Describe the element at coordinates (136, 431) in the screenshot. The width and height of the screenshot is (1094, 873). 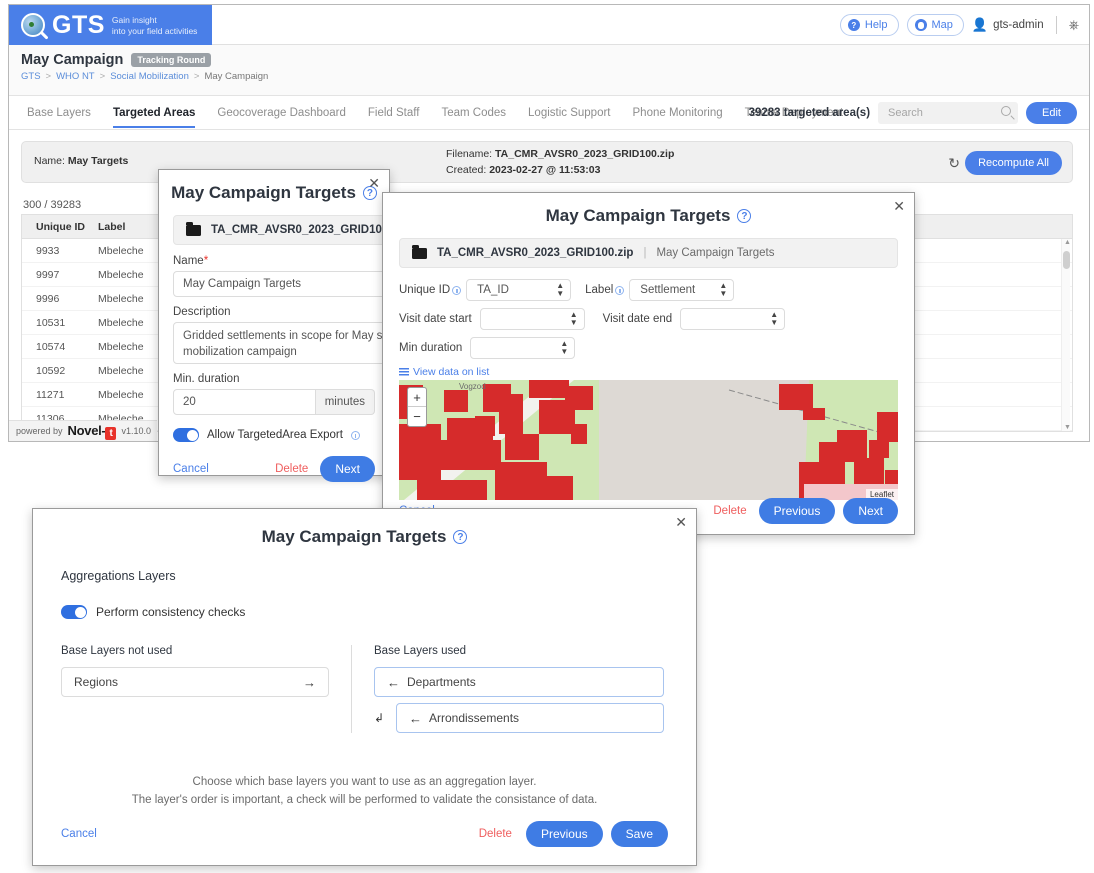
I see `app-version: v1.10.0` at that location.